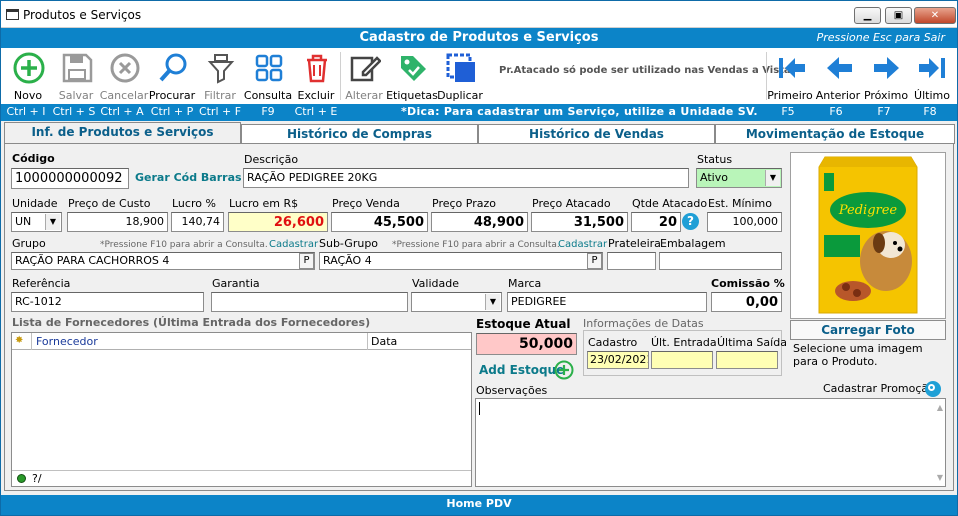  Describe the element at coordinates (269, 68) in the screenshot. I see `grid-icon` at that location.